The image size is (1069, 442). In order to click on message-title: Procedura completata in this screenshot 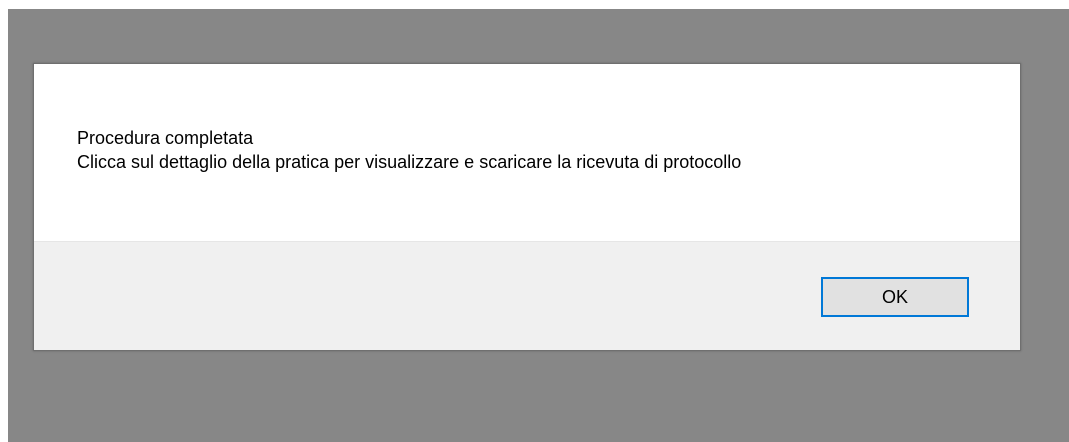, I will do `click(165, 138)`.